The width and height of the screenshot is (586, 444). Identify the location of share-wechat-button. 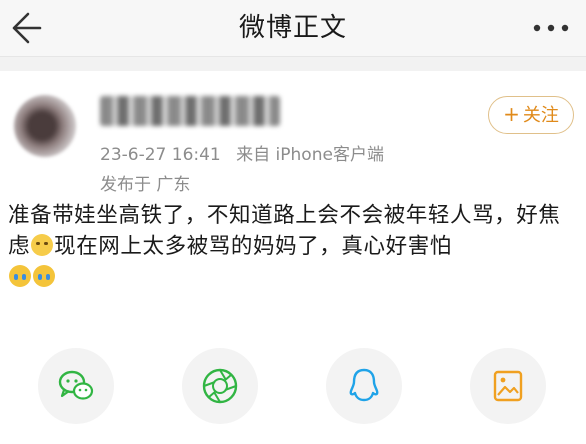
(76, 386).